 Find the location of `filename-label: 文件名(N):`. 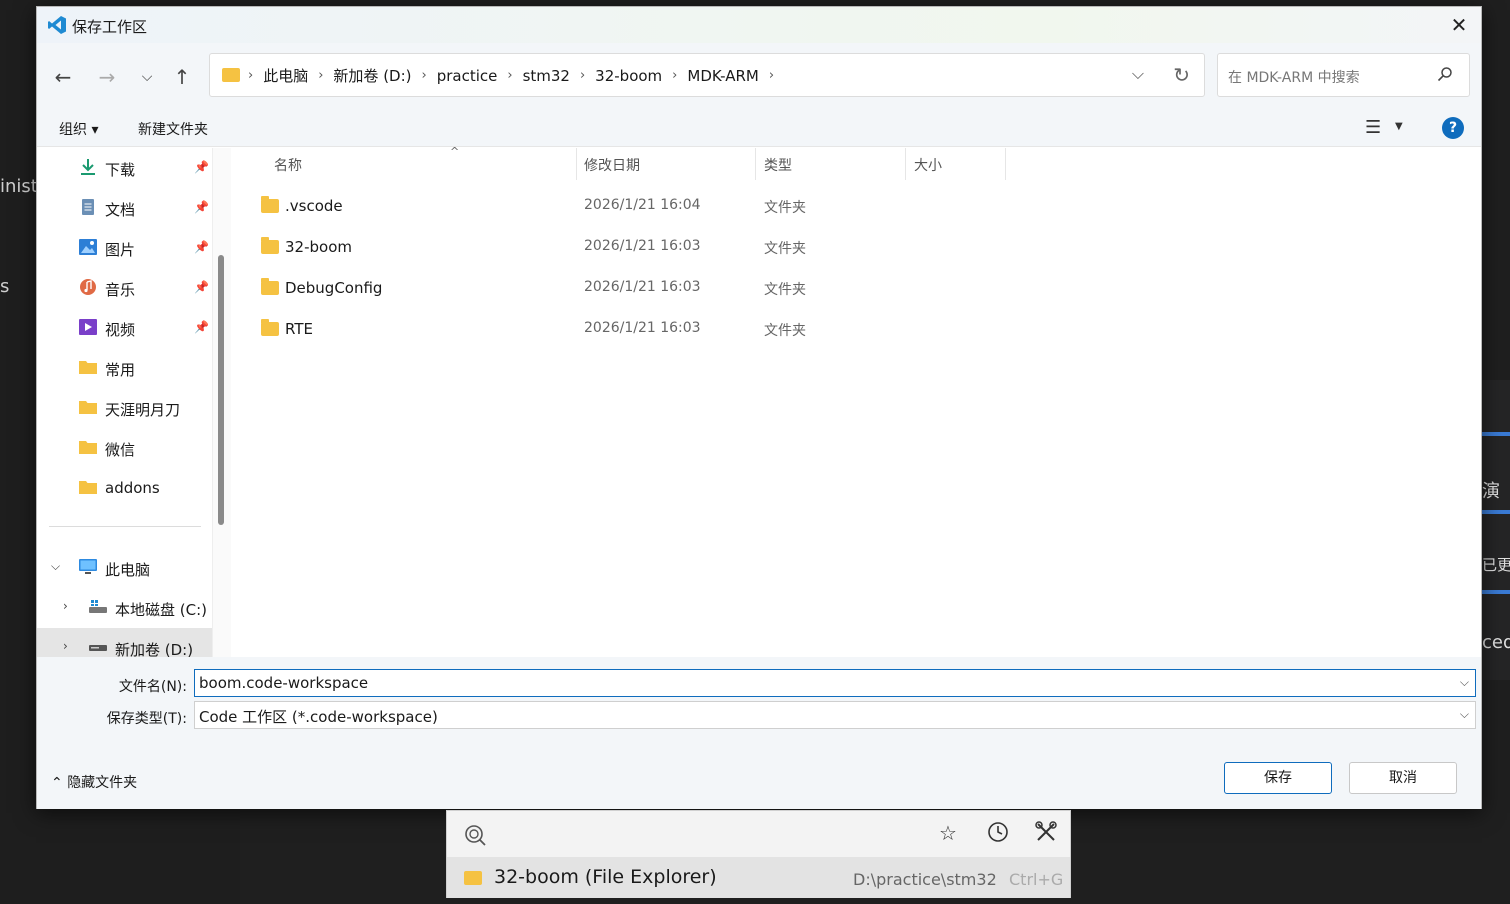

filename-label: 文件名(N): is located at coordinates (152, 687).